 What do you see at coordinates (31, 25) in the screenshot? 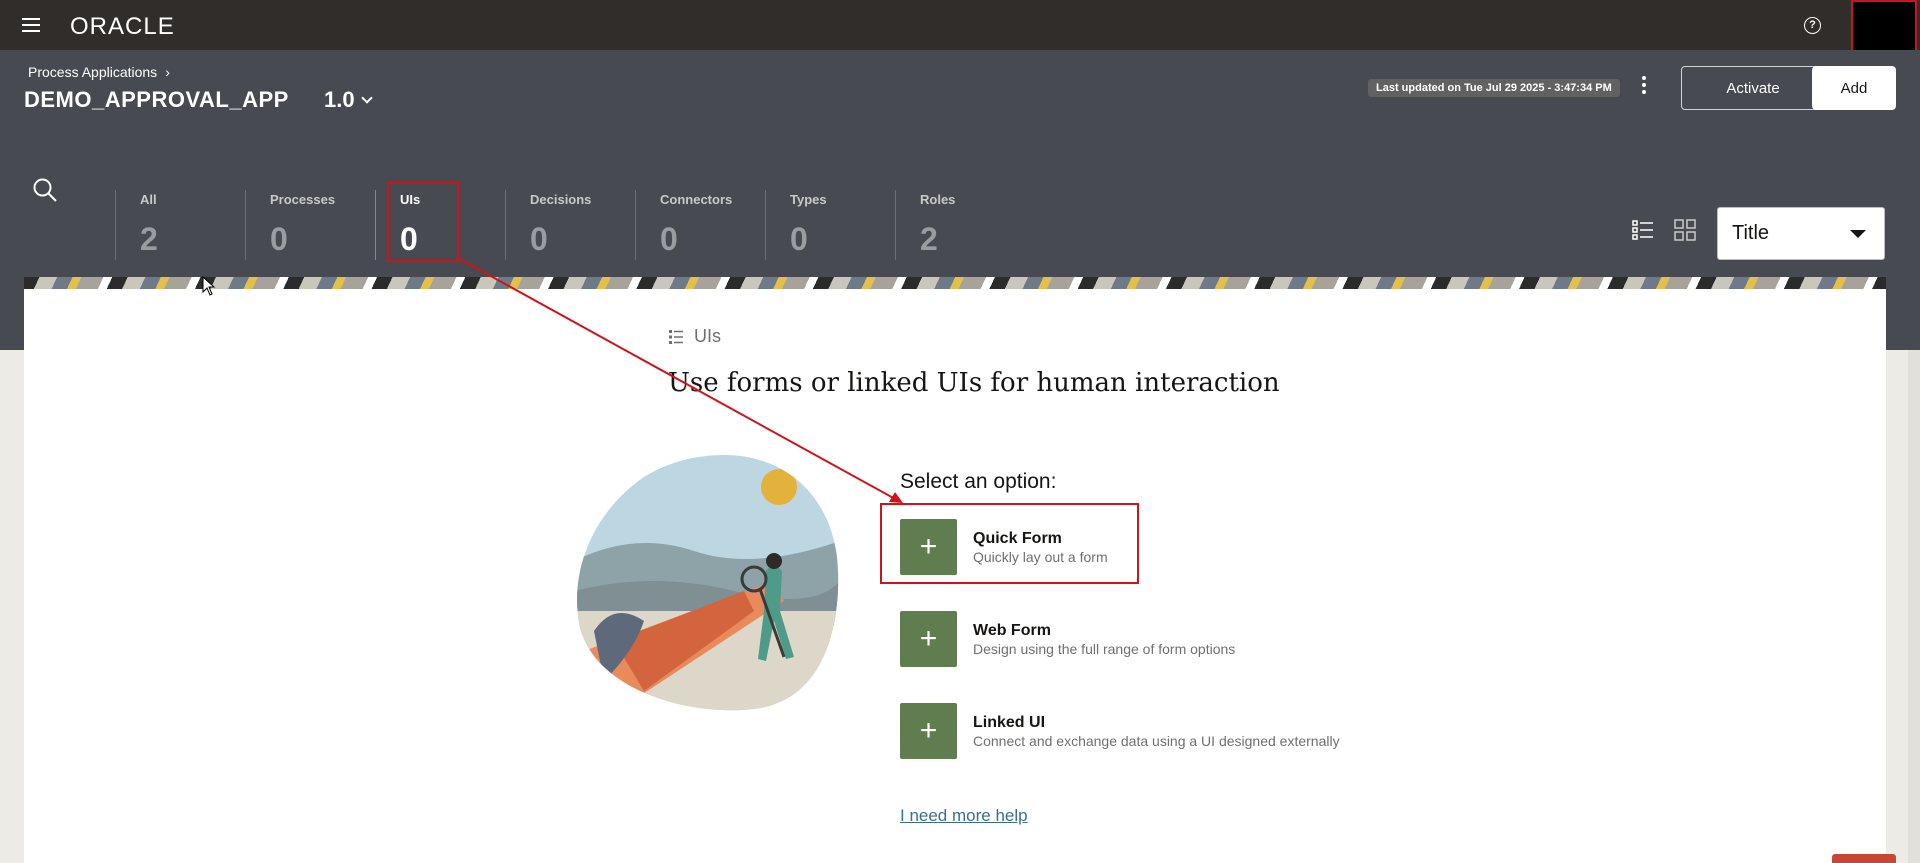
I see `hamburger-menu-icon` at bounding box center [31, 25].